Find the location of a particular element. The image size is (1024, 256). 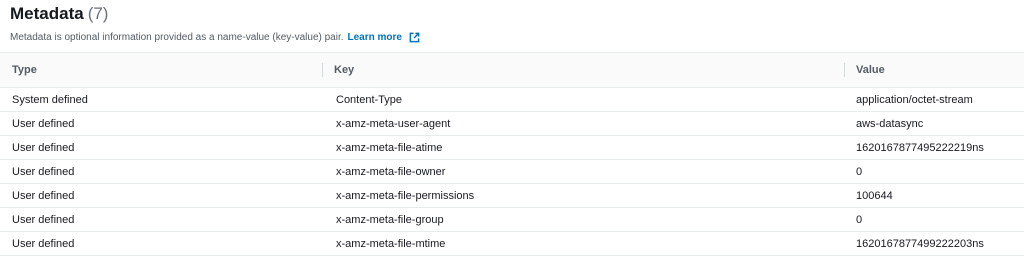

column-header-value: Value is located at coordinates (934, 70).